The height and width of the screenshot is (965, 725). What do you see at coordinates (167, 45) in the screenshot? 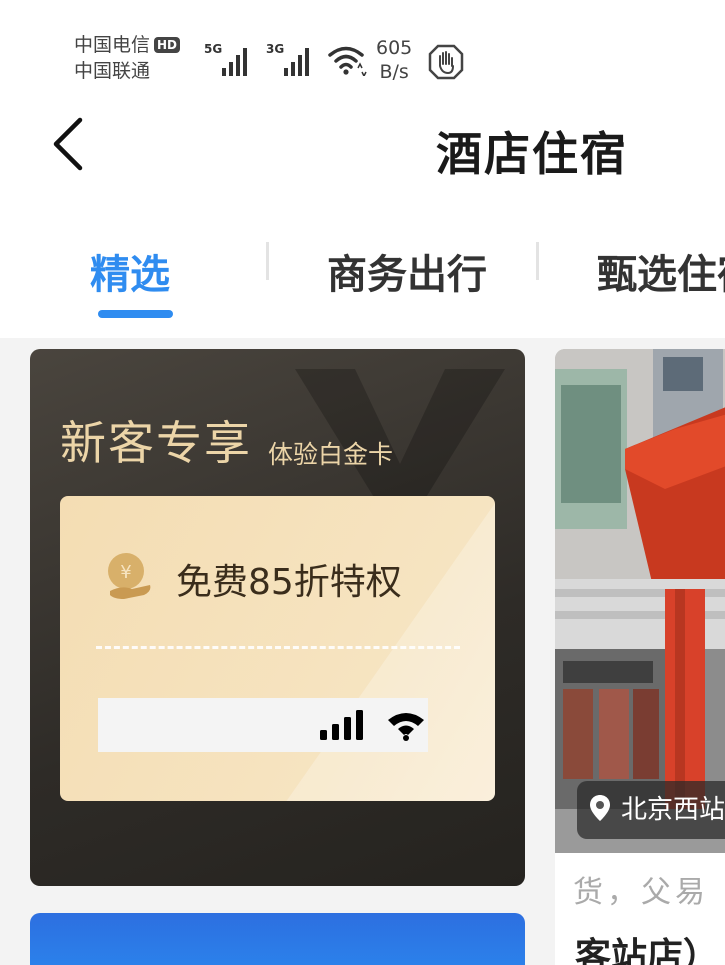
I see `hd-badge: HD` at bounding box center [167, 45].